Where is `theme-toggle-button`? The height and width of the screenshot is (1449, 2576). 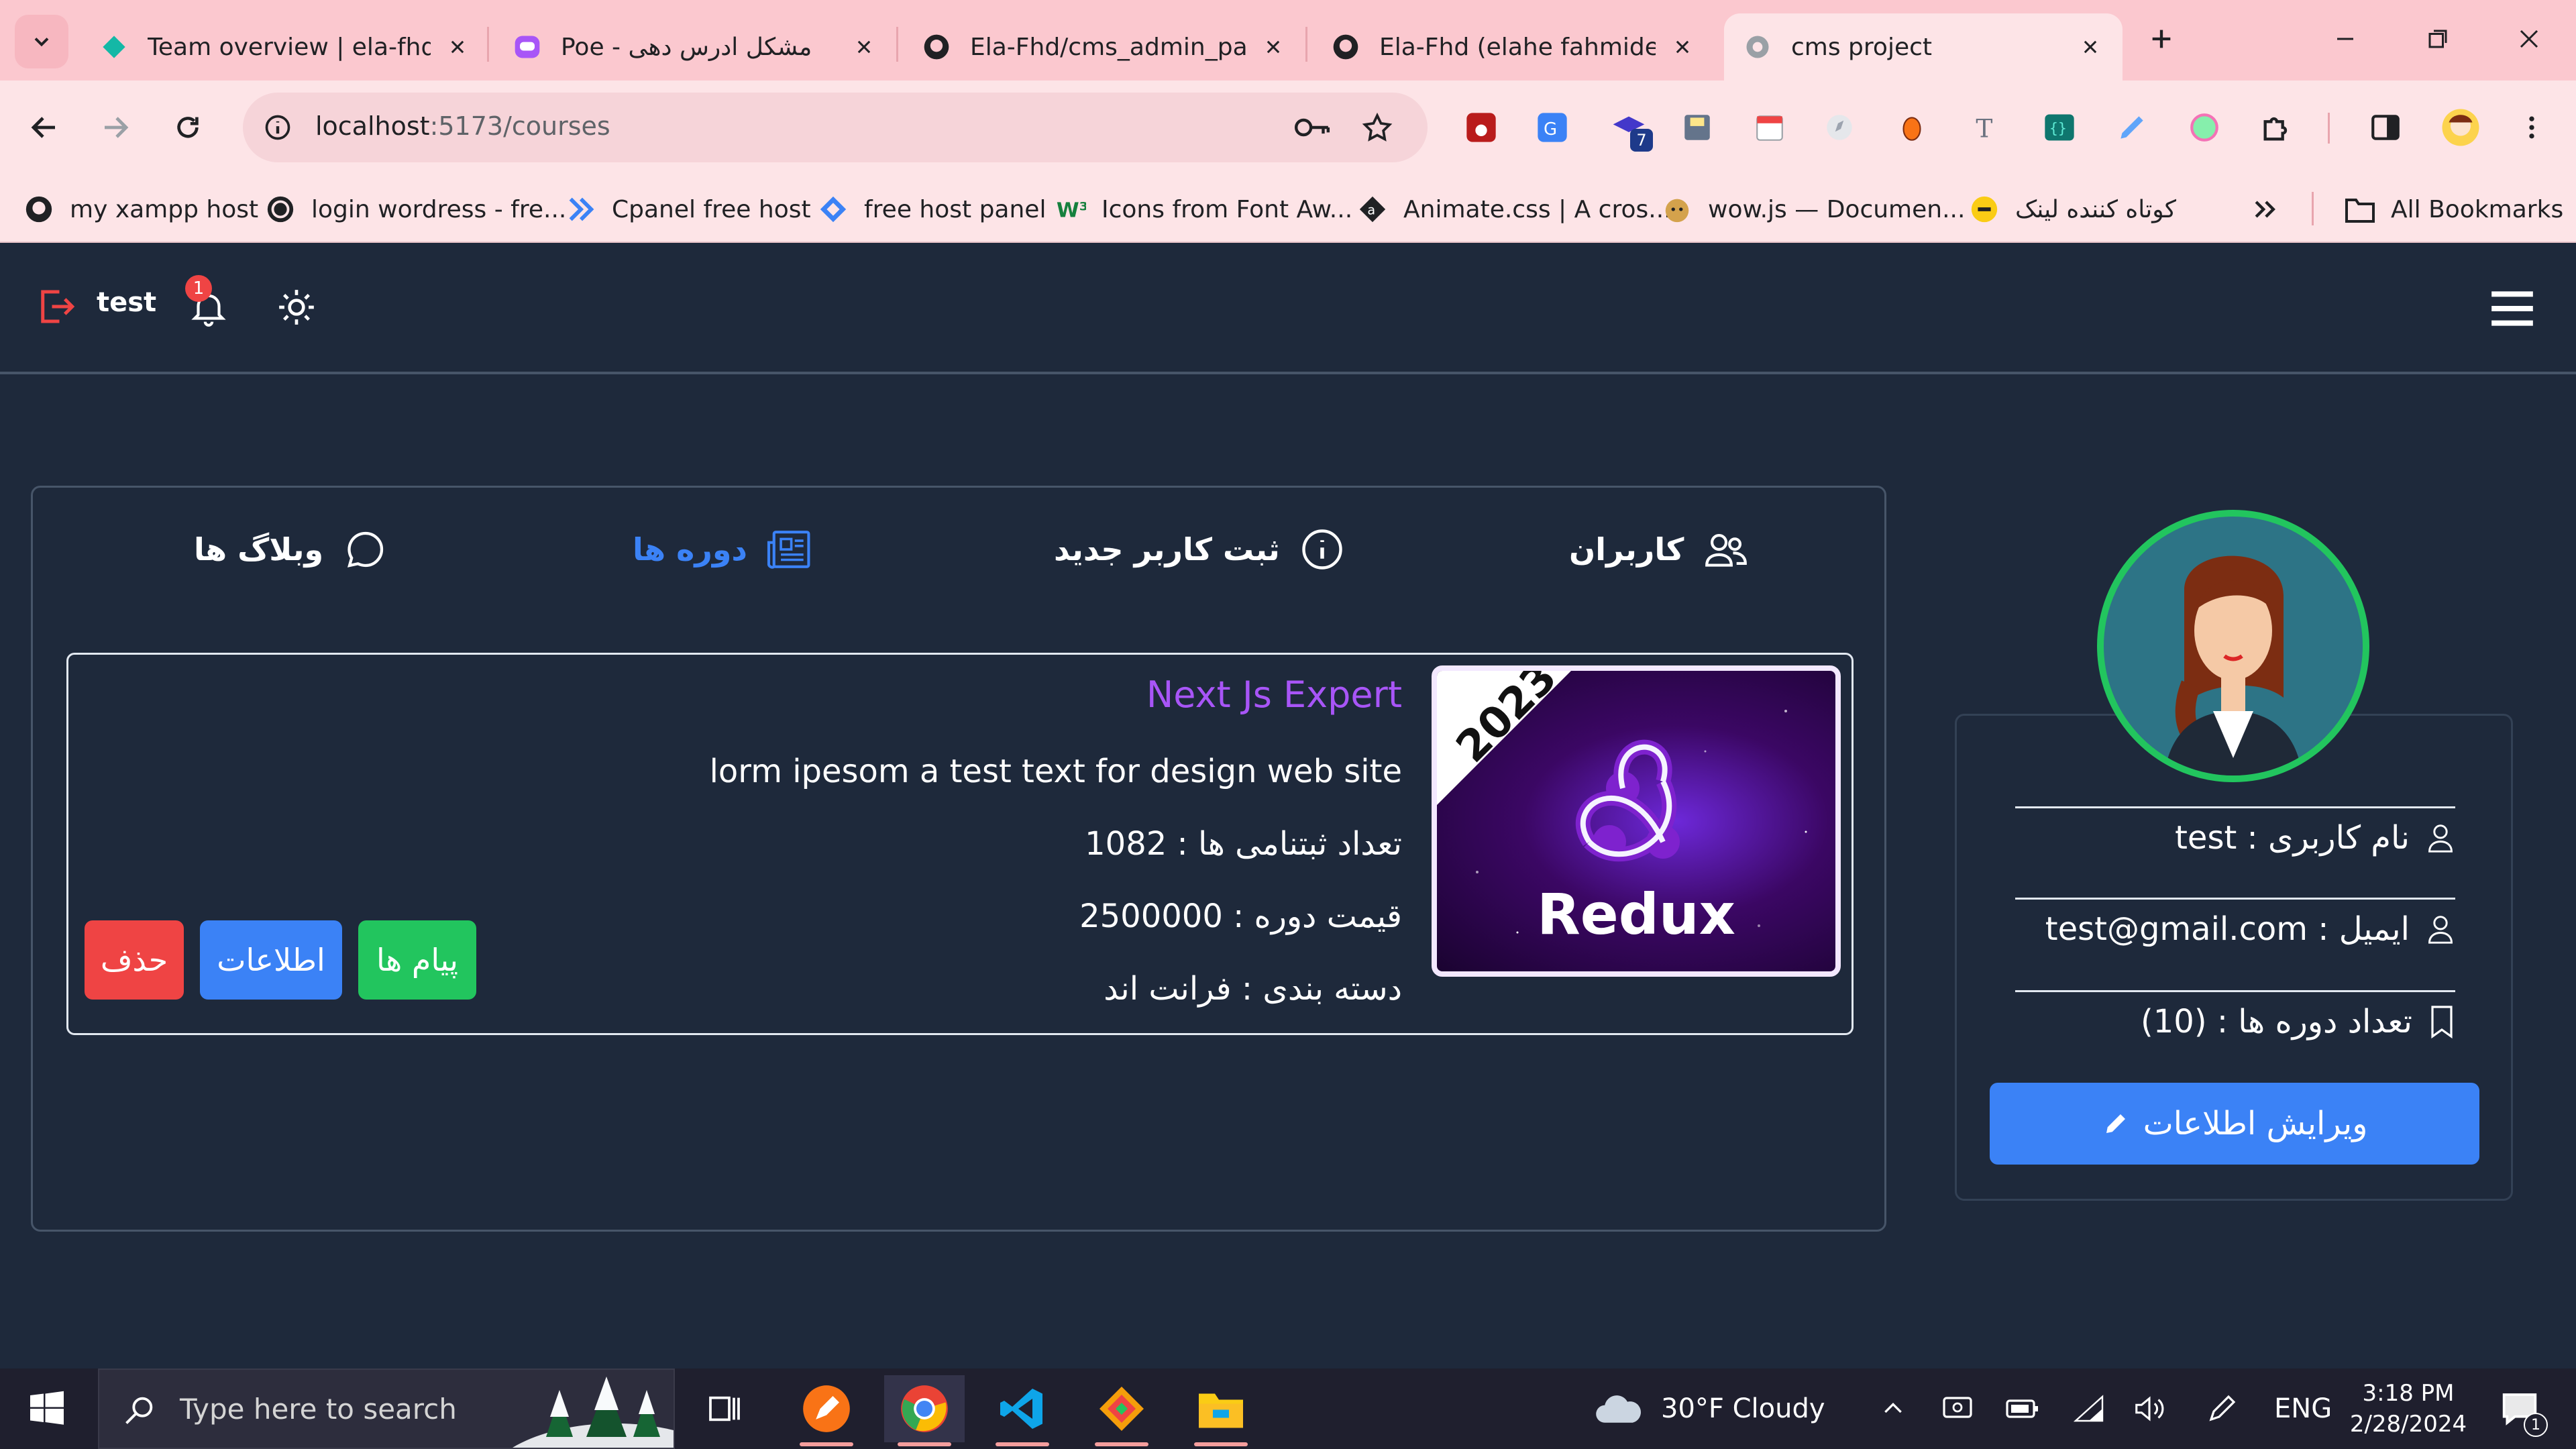 theme-toggle-button is located at coordinates (296, 307).